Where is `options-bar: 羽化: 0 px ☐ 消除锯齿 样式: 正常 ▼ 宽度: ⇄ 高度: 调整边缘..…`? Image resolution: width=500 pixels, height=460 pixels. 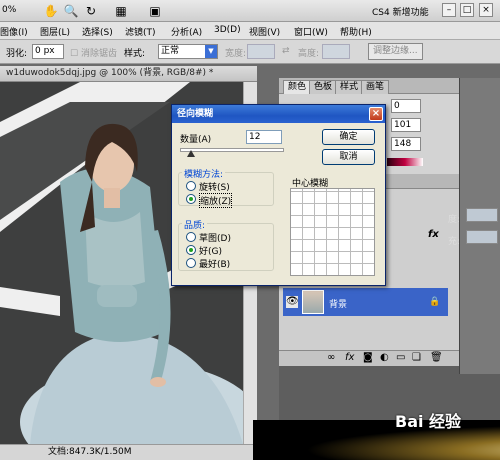
options-bar: 羽化: 0 px ☐ 消除锯齿 样式: 正常 ▼ 宽度: ⇄ 高度: 调整边缘..… is located at coordinates (250, 52).